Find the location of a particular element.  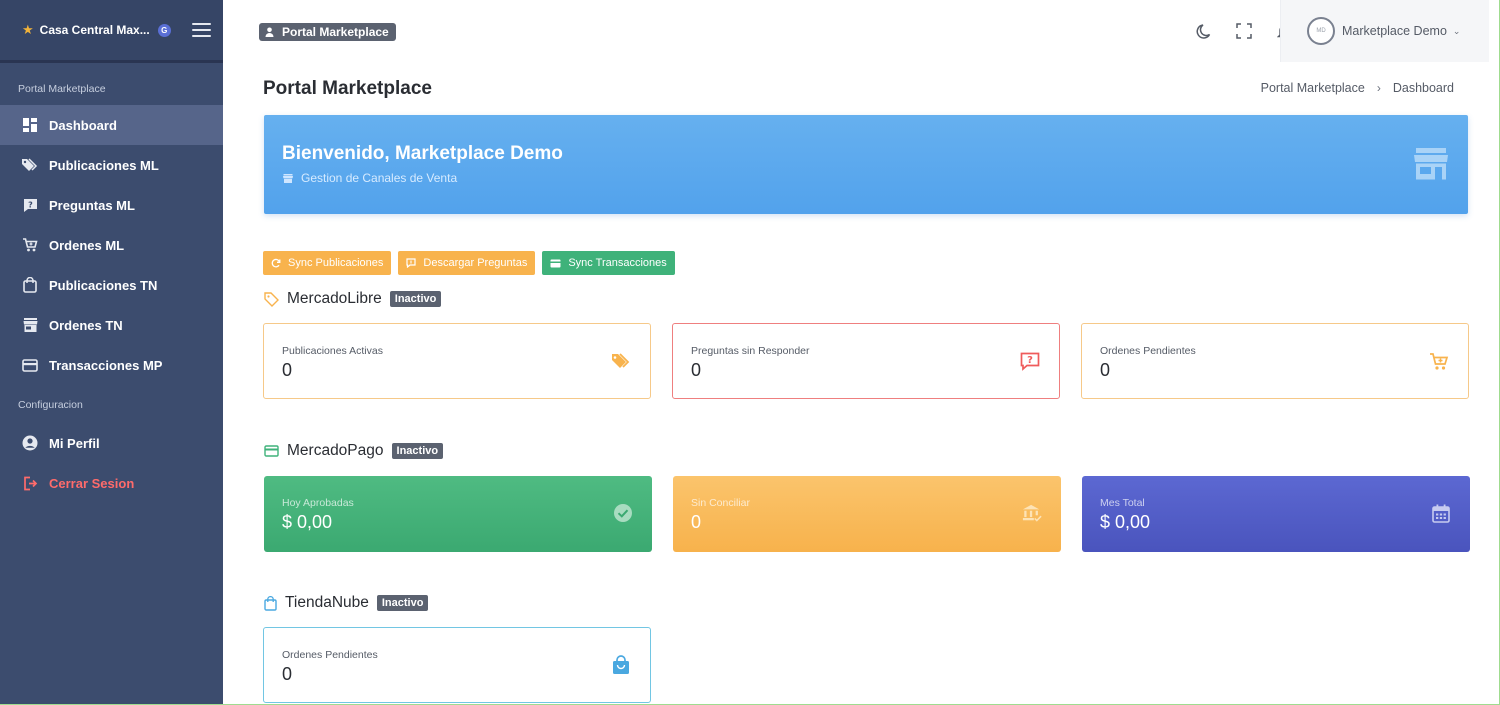

section-mercadolibre: MercadoLibre Inactivo is located at coordinates (353, 299).